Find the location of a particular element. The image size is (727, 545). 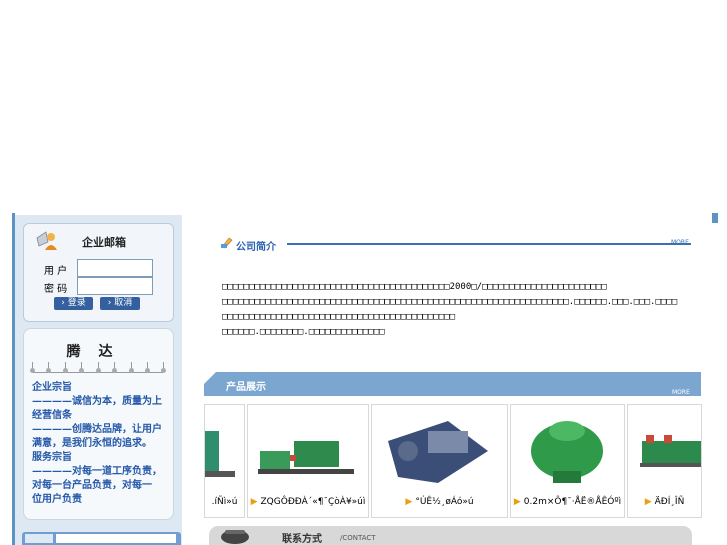

ruler-decoration is located at coordinates (98, 367).